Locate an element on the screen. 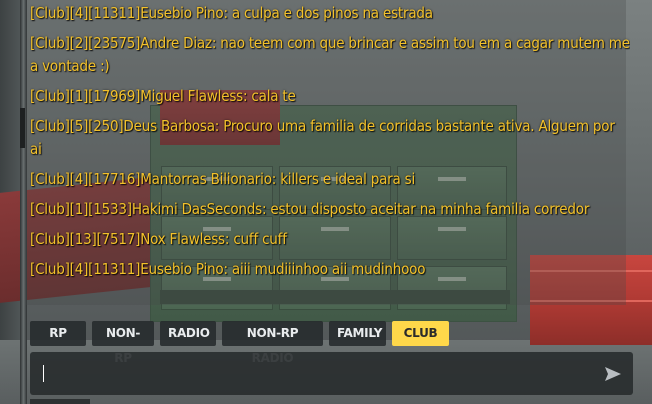 Image resolution: width=652 pixels, height=404 pixels. bottom-edge is located at coordinates (60, 401).